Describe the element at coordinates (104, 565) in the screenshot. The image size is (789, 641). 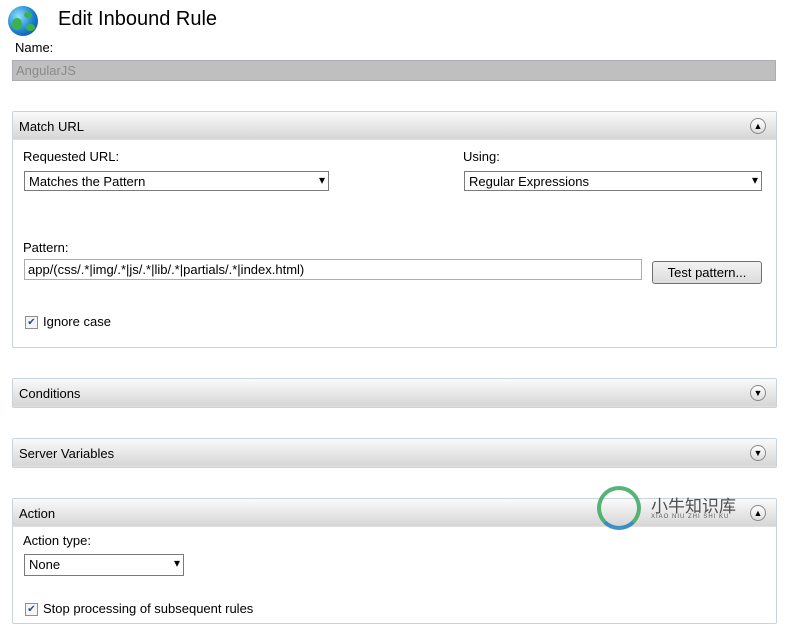
I see `action-type-select: None` at that location.